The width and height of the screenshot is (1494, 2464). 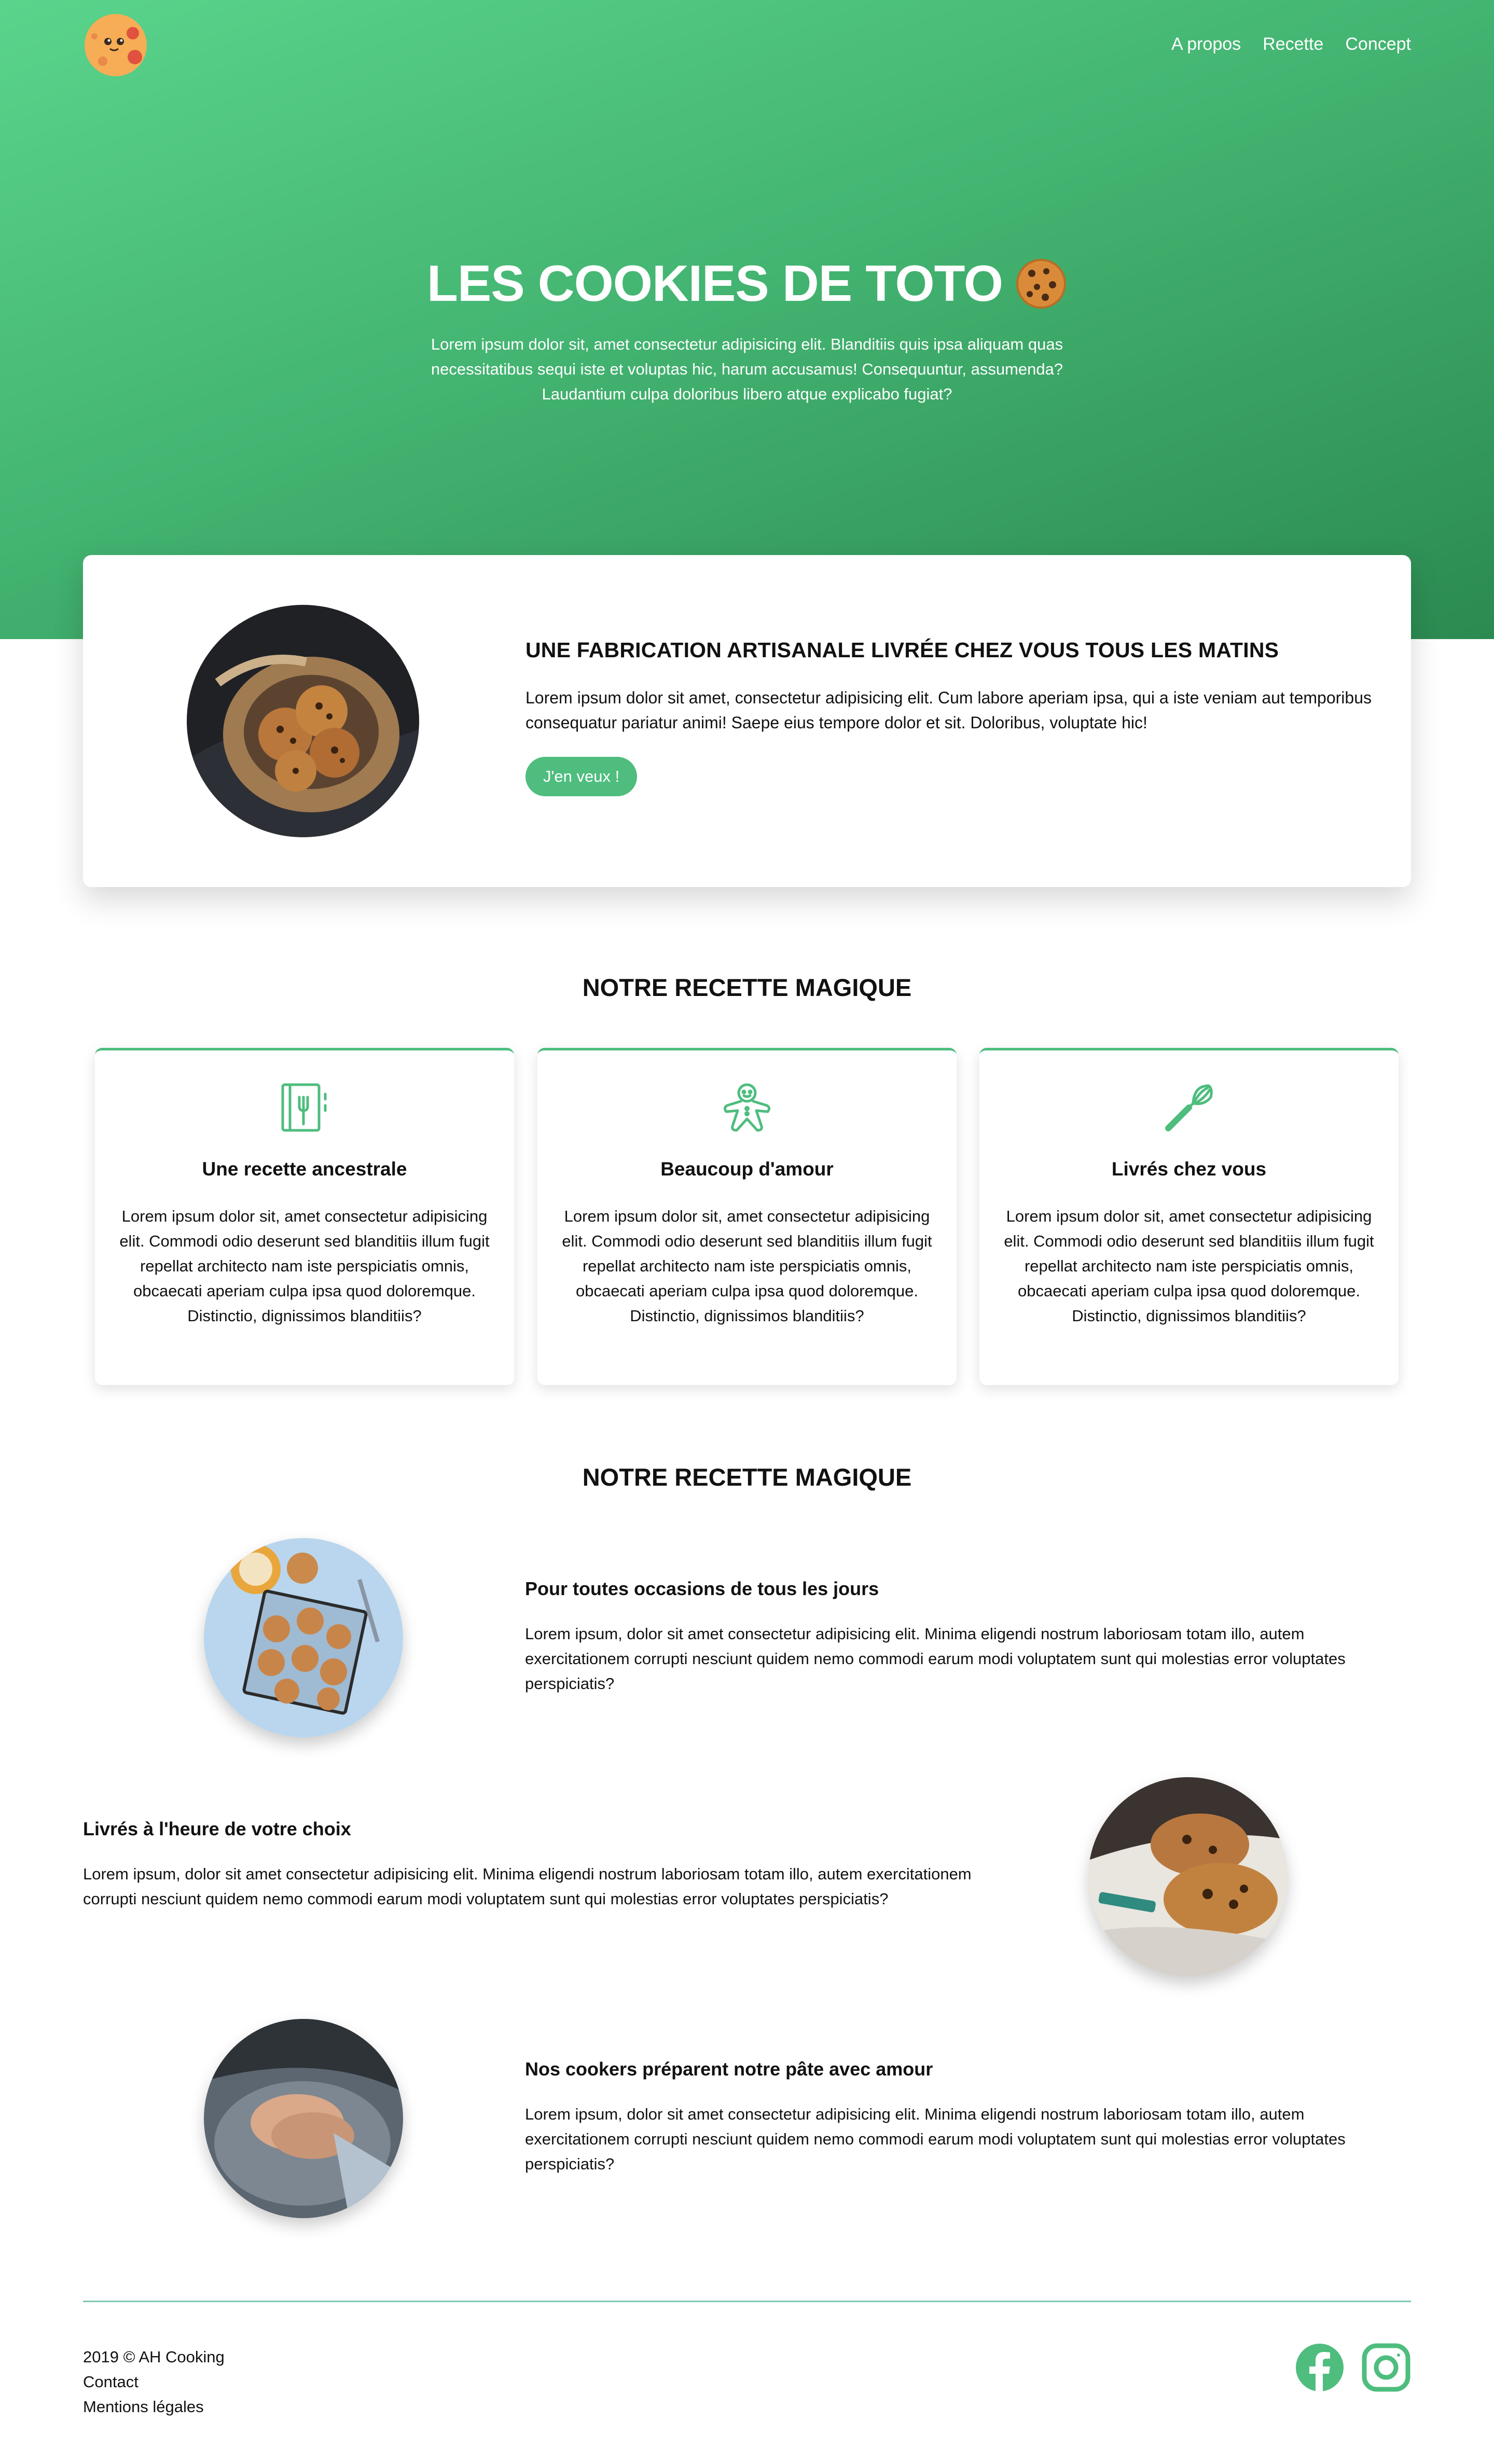 What do you see at coordinates (1189, 1169) in the screenshot?
I see `recipe-card-title: Livrés chez vous` at bounding box center [1189, 1169].